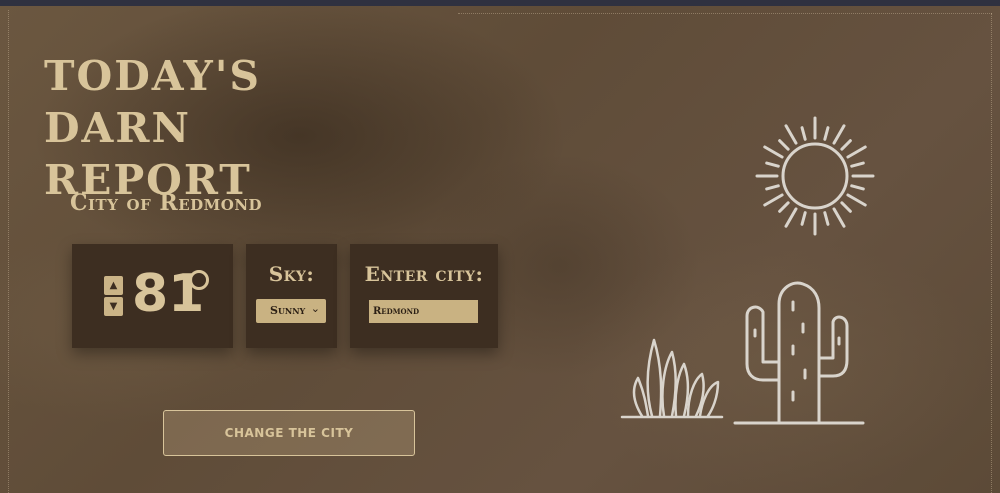 The height and width of the screenshot is (493, 1000). I want to click on sky-select: Sunny ⌄, so click(291, 311).